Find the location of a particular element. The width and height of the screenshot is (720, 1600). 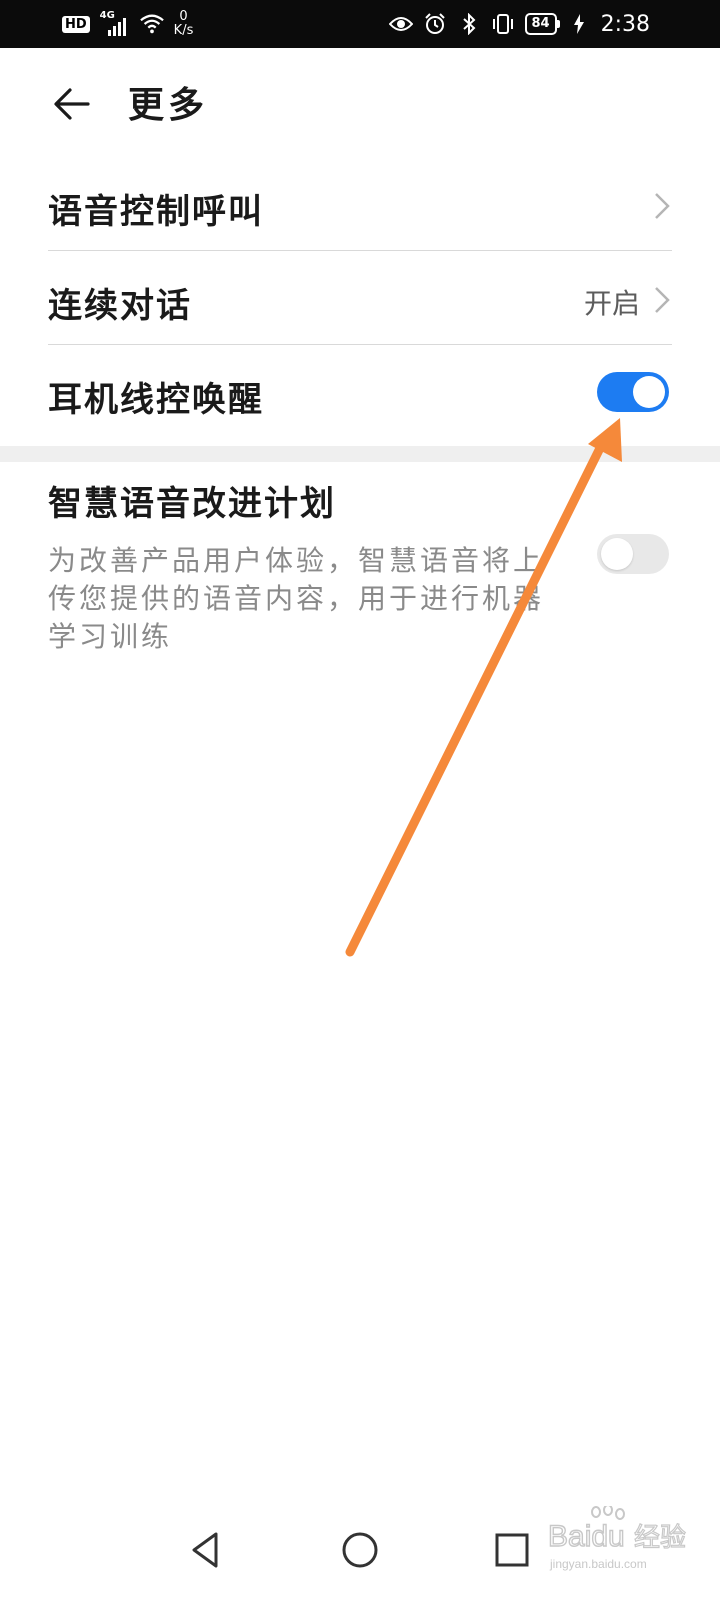

status-time: 2:38 is located at coordinates (625, 24).